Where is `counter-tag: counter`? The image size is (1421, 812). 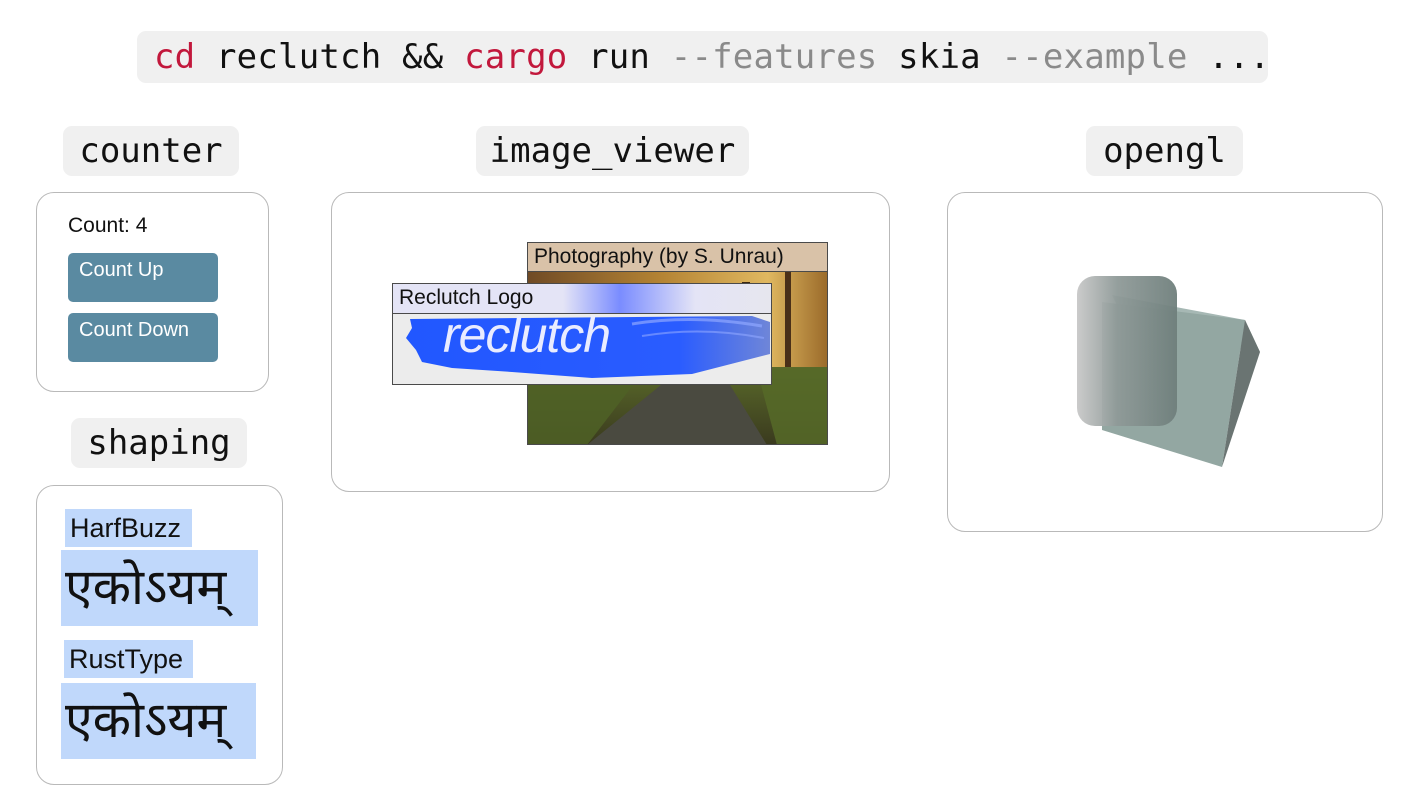 counter-tag: counter is located at coordinates (151, 151).